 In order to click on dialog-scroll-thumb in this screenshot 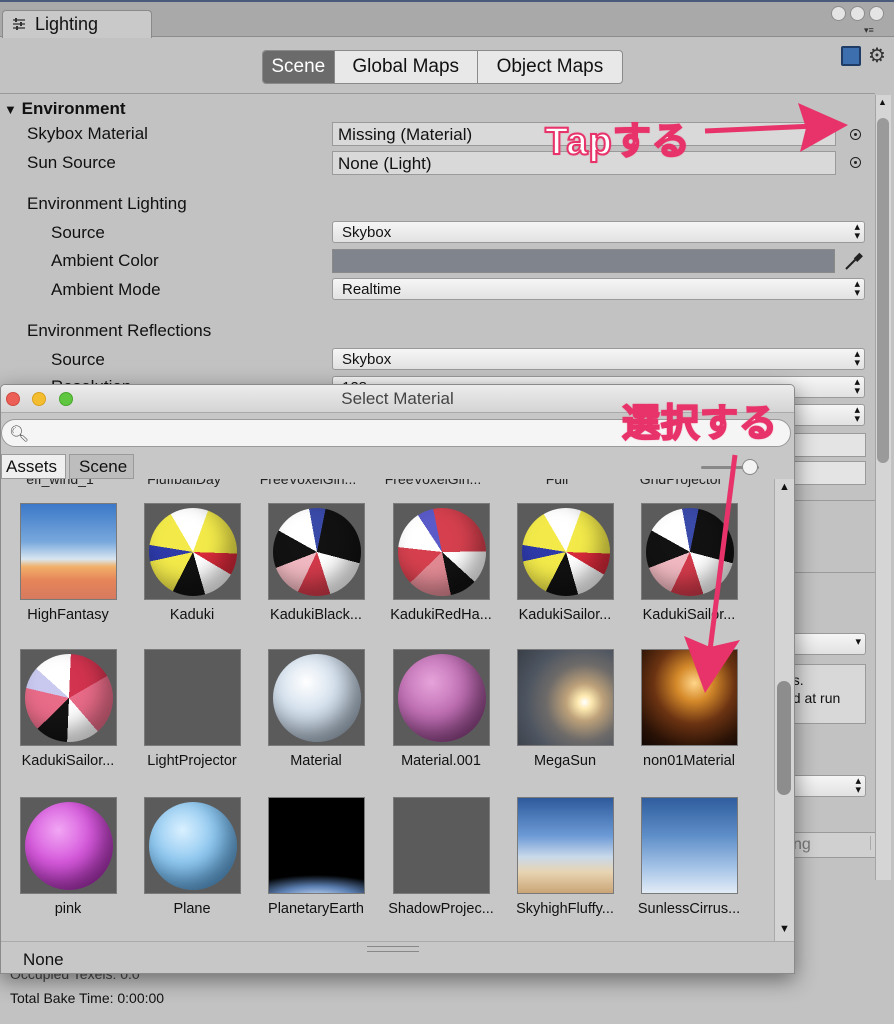, I will do `click(784, 738)`.